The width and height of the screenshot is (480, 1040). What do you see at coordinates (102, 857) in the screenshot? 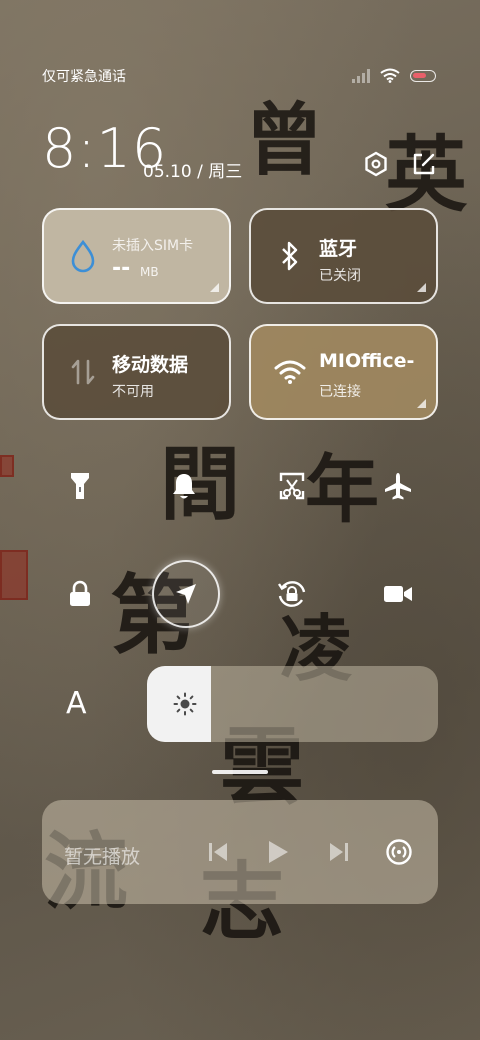
I see `media-title: 暂无播放` at bounding box center [102, 857].